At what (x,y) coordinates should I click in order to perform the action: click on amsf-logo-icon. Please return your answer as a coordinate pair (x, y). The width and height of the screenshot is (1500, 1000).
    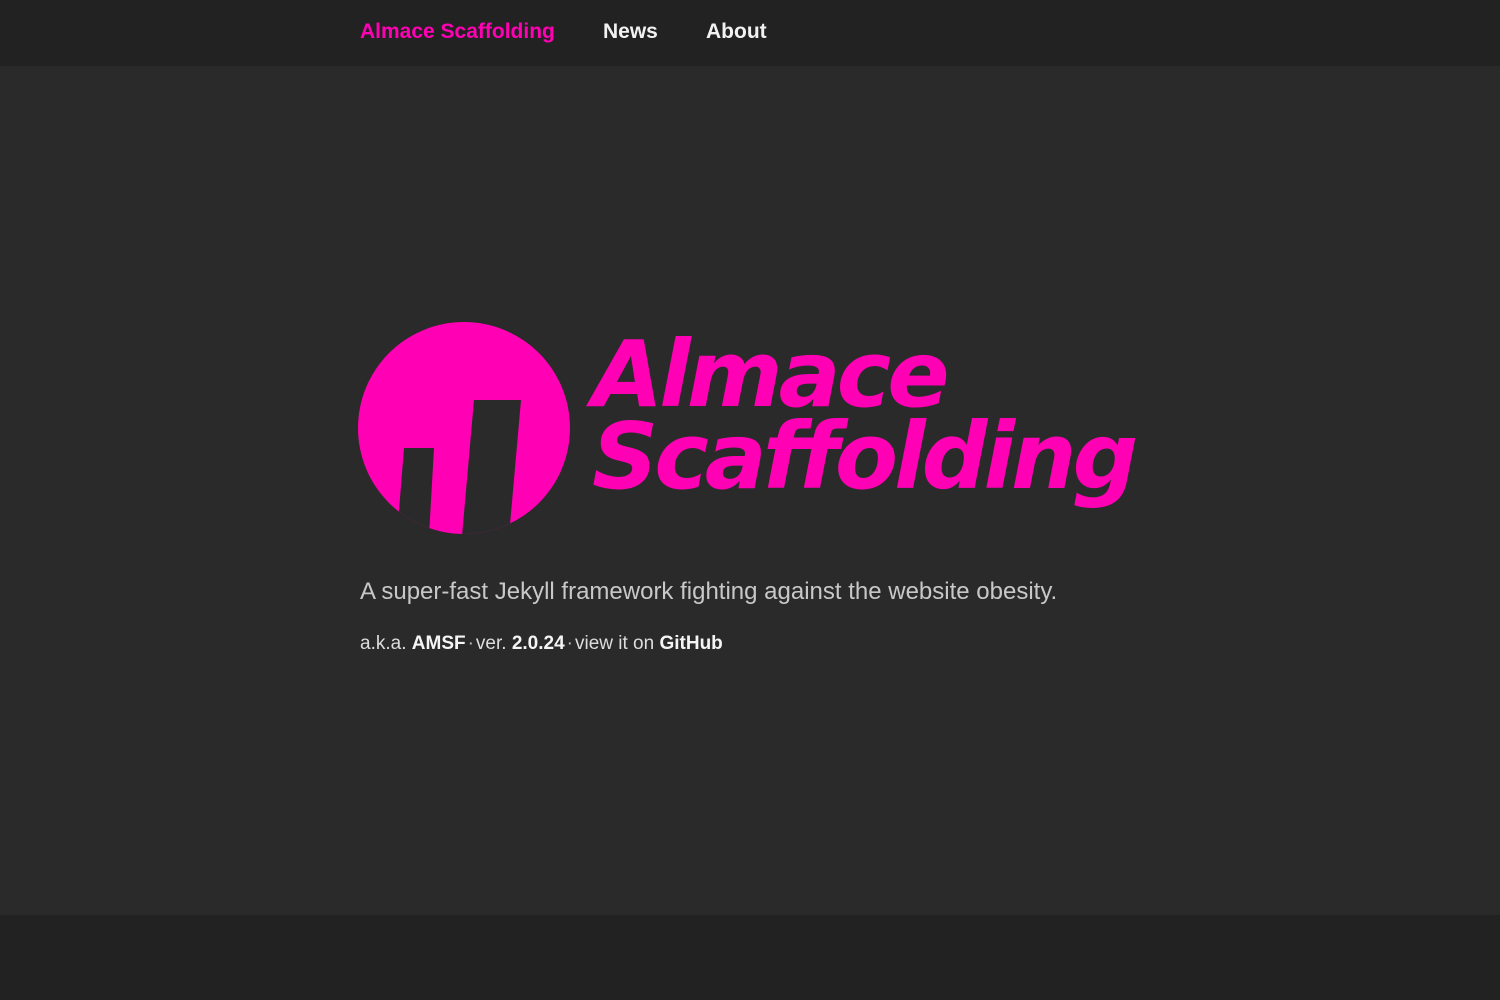
    Looking at the image, I should click on (464, 428).